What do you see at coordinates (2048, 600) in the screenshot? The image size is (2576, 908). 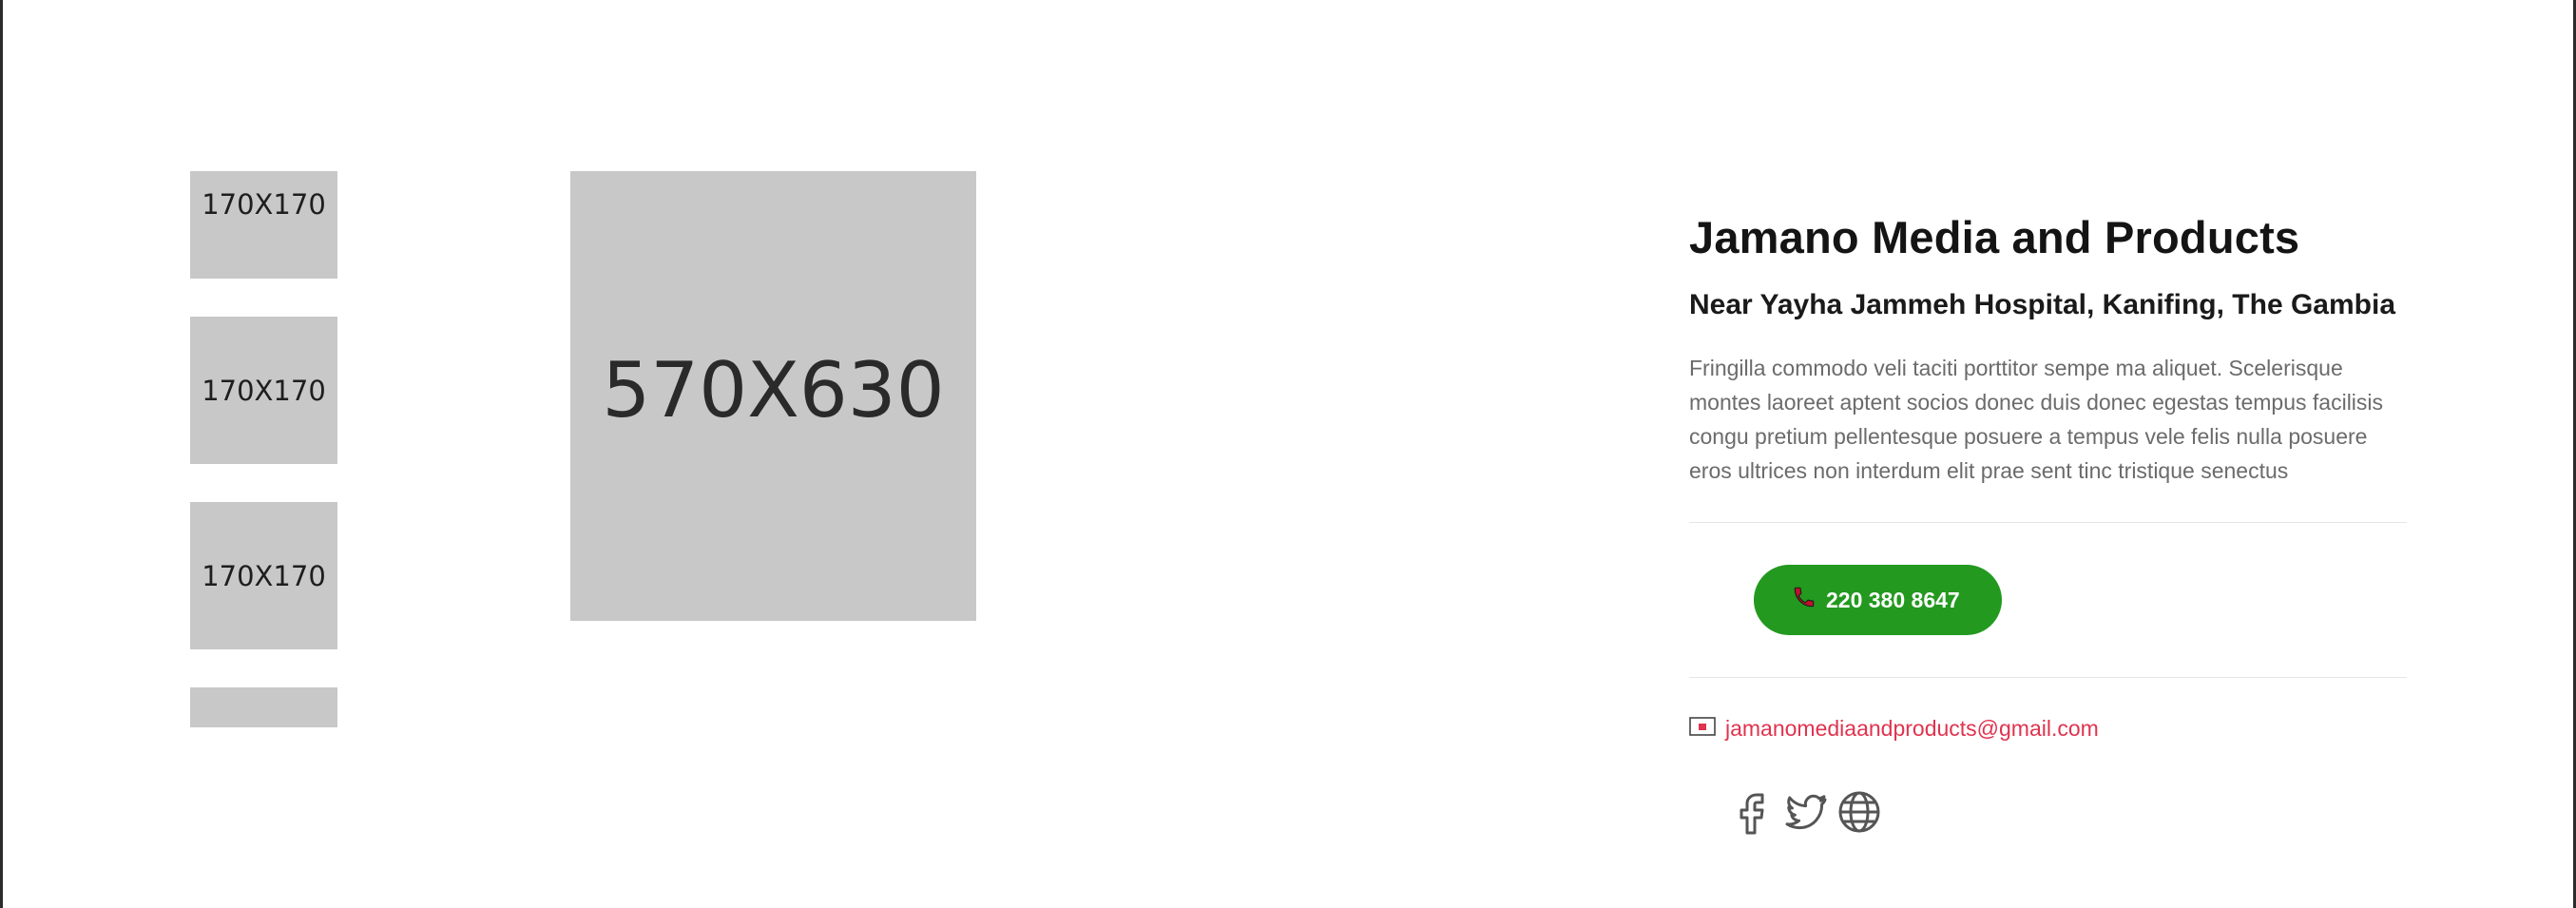 I see `call-button-row: 220 380 8647` at bounding box center [2048, 600].